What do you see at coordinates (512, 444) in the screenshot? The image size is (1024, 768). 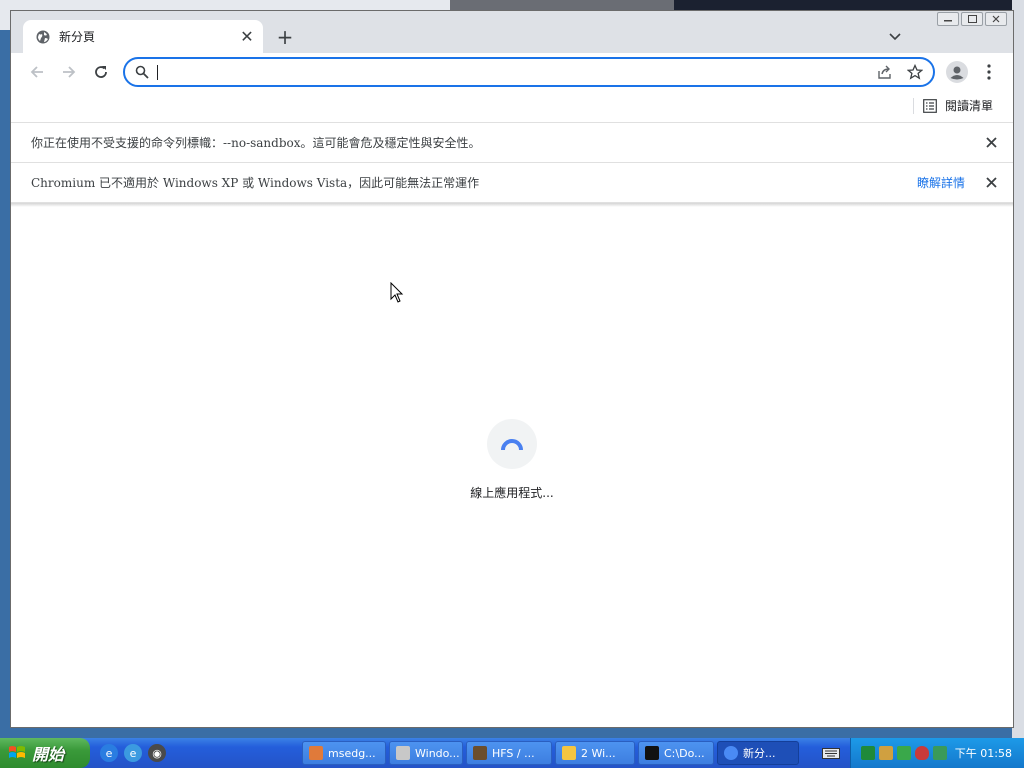 I see `loading-spinner-icon` at bounding box center [512, 444].